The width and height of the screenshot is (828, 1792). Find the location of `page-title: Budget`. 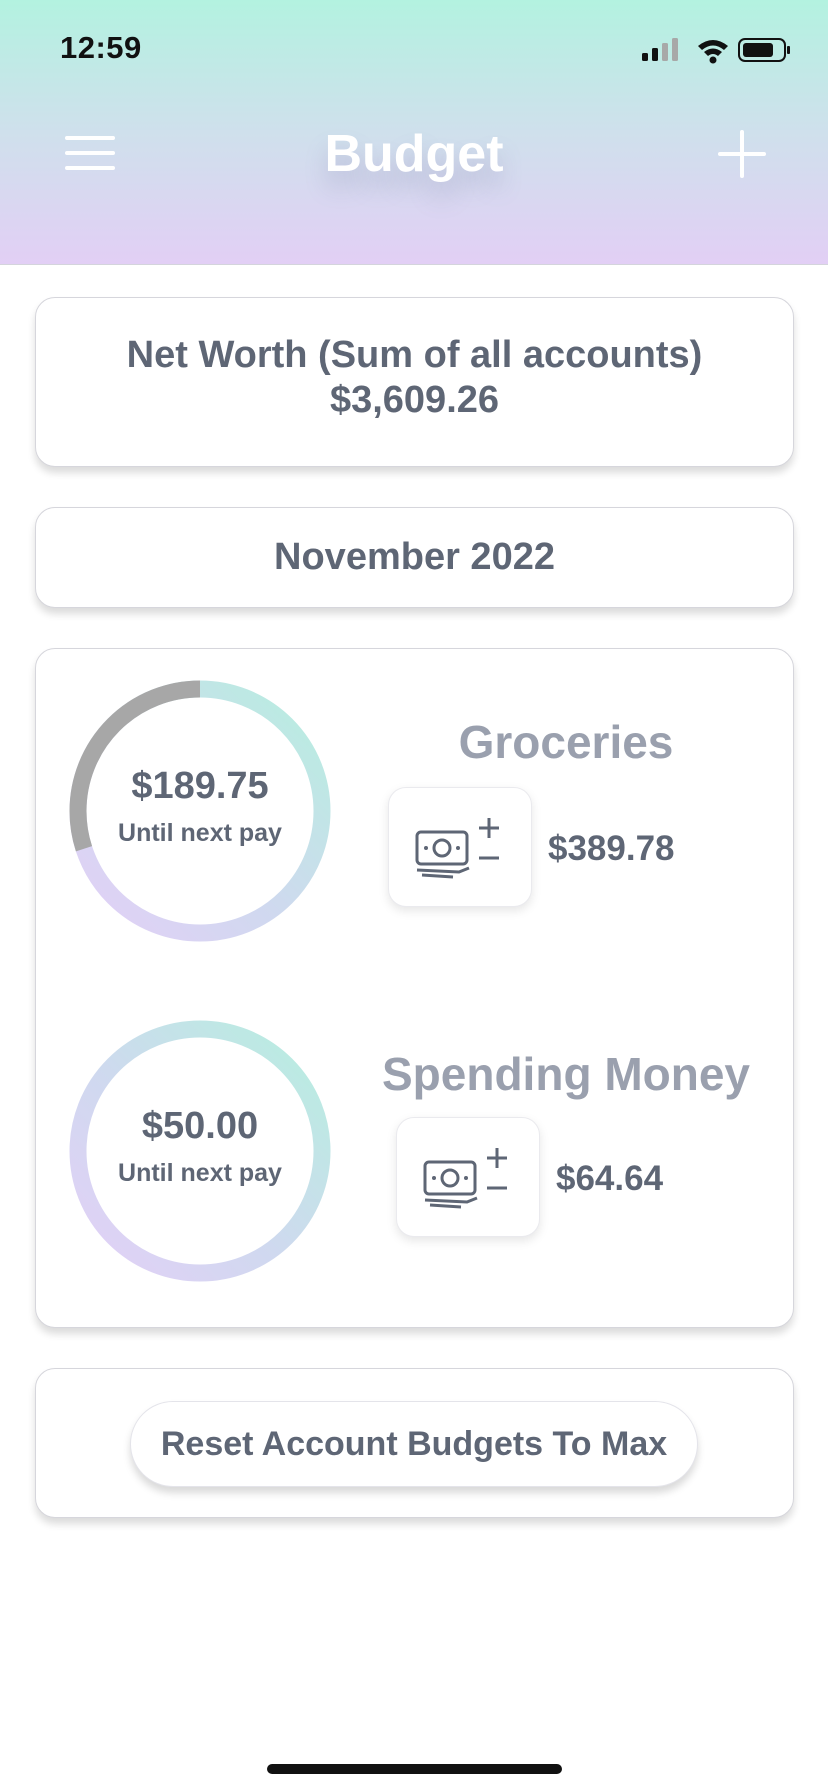

page-title: Budget is located at coordinates (414, 154).